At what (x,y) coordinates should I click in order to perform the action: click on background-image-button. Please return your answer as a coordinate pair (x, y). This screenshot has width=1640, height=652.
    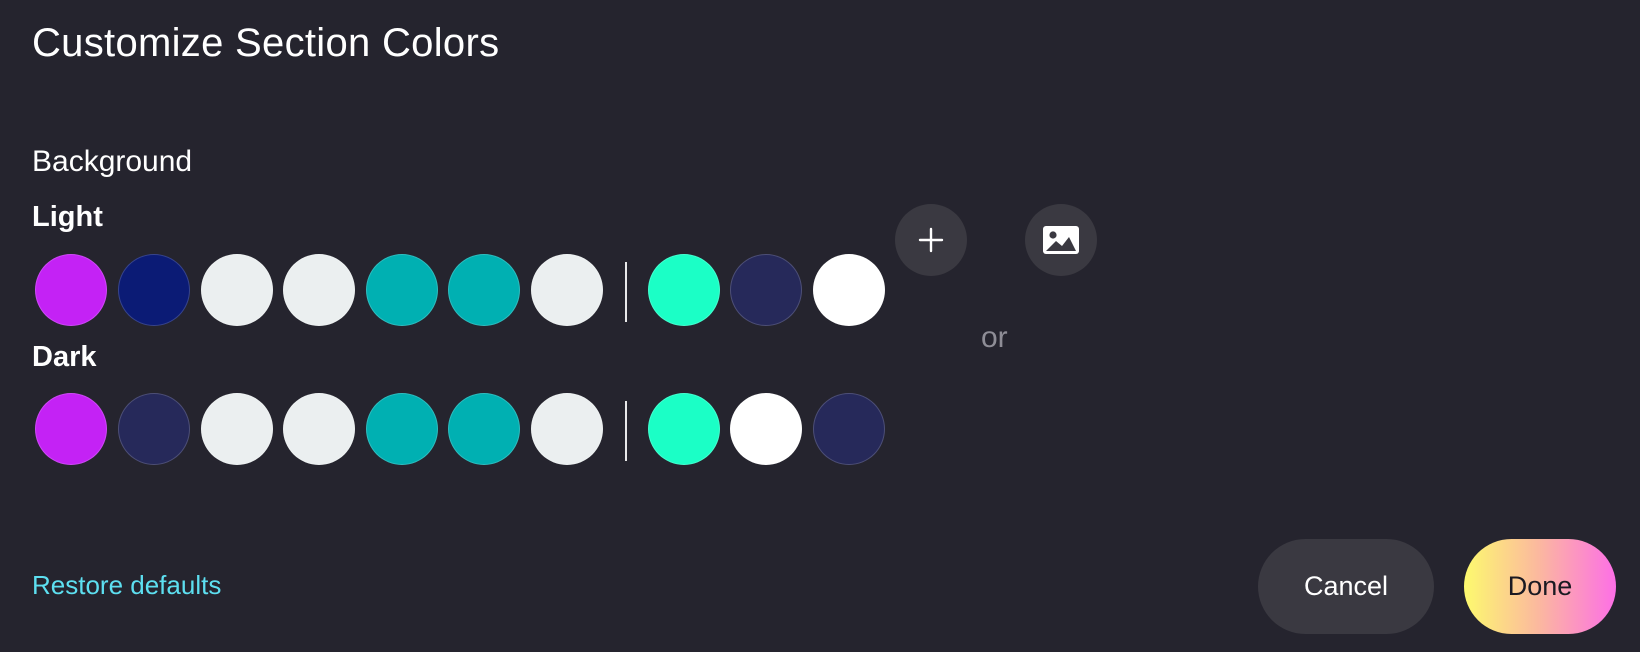
    Looking at the image, I should click on (1061, 240).